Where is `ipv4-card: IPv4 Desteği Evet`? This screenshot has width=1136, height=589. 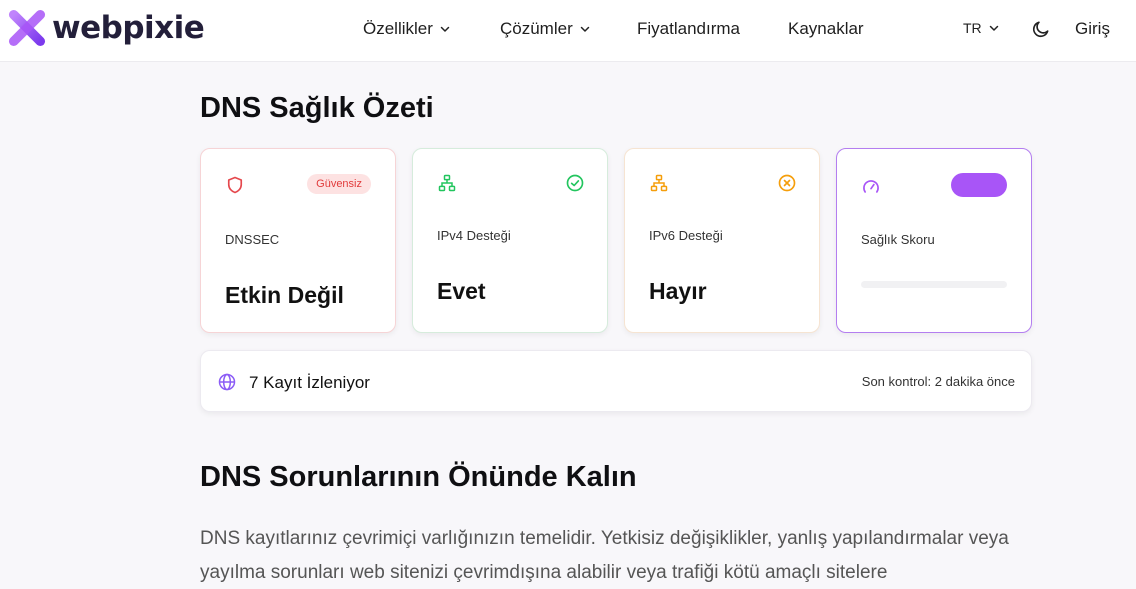
ipv4-card: IPv4 Desteği Evet is located at coordinates (510, 240).